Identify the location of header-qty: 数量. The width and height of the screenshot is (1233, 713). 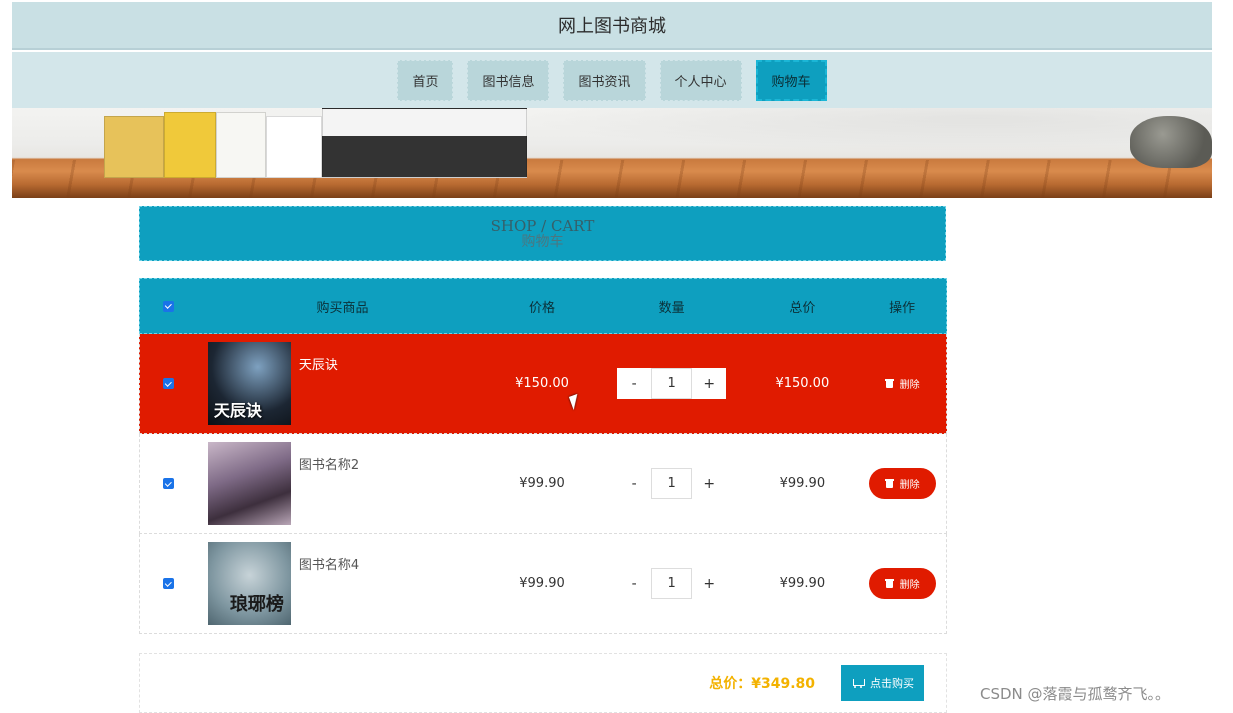
(671, 308).